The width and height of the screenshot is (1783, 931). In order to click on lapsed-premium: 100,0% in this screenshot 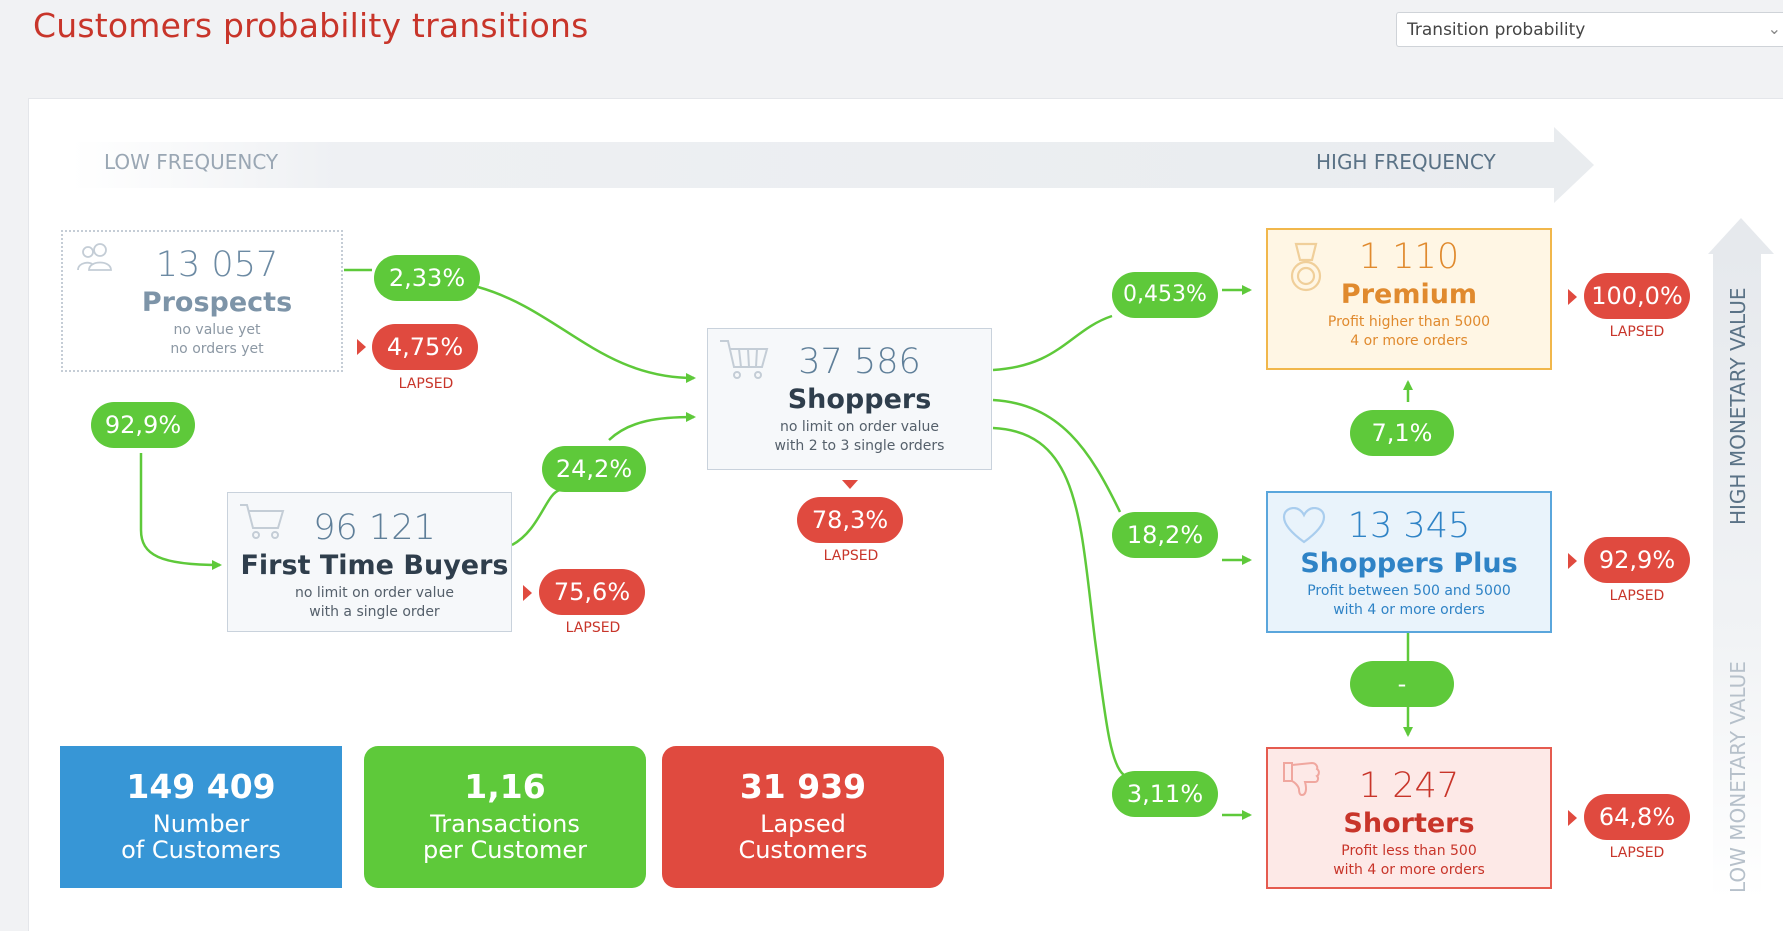, I will do `click(1637, 296)`.